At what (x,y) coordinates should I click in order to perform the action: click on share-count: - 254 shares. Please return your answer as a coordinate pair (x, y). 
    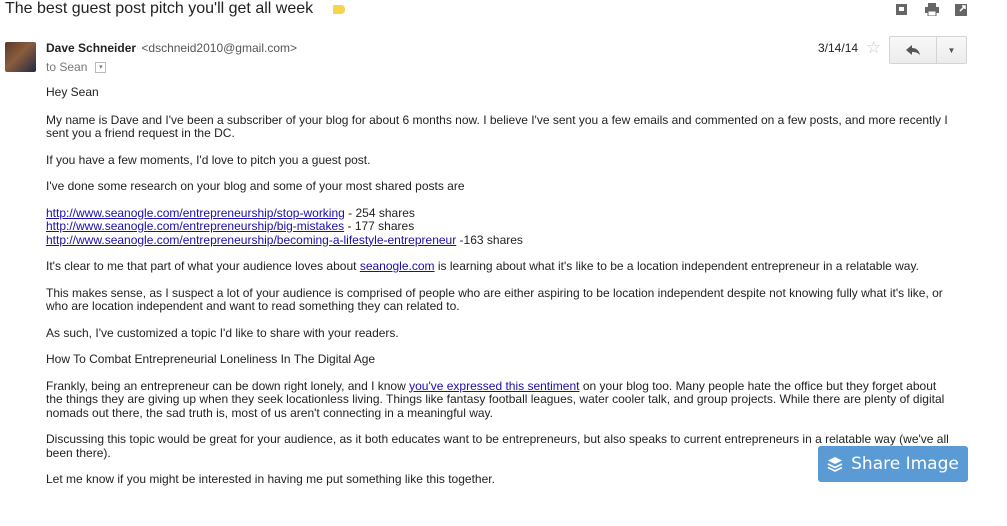
    Looking at the image, I should click on (379, 212).